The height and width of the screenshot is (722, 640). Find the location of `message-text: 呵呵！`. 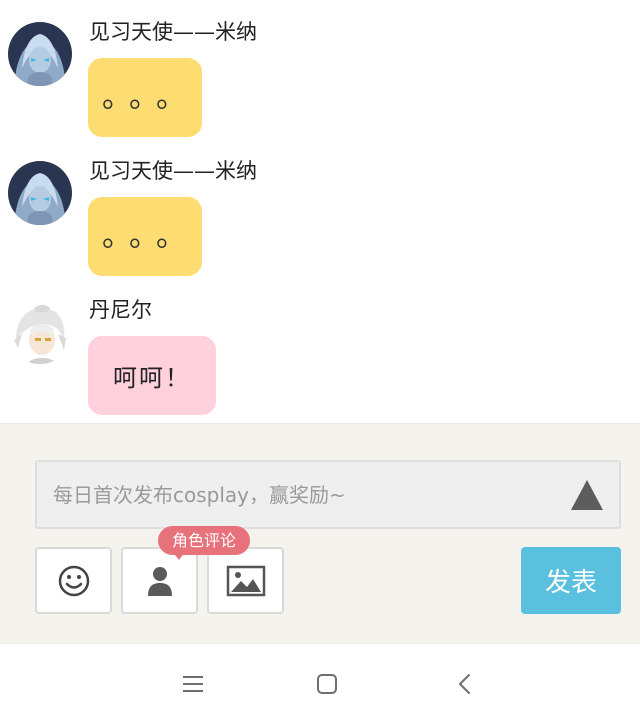

message-text: 呵呵！ is located at coordinates (152, 378).